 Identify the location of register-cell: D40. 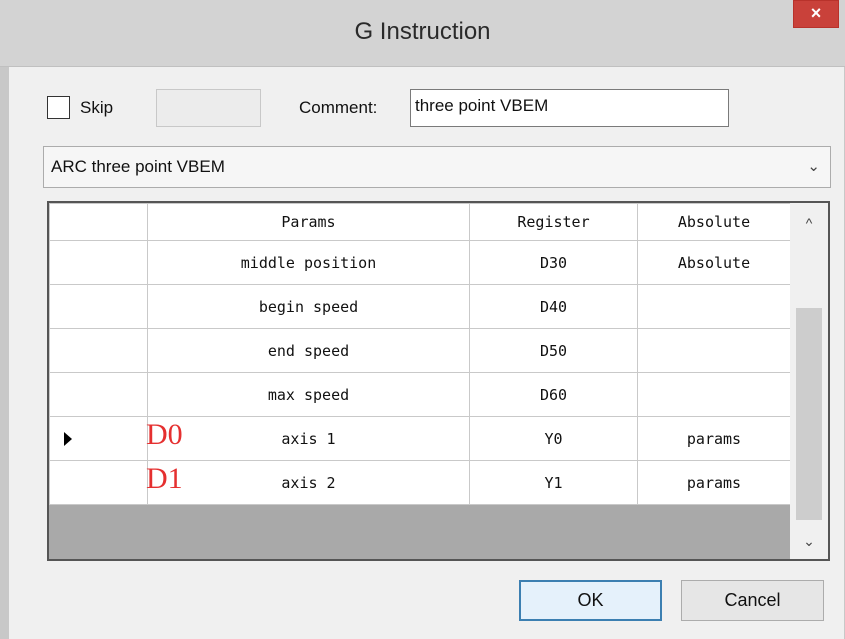
(553, 306).